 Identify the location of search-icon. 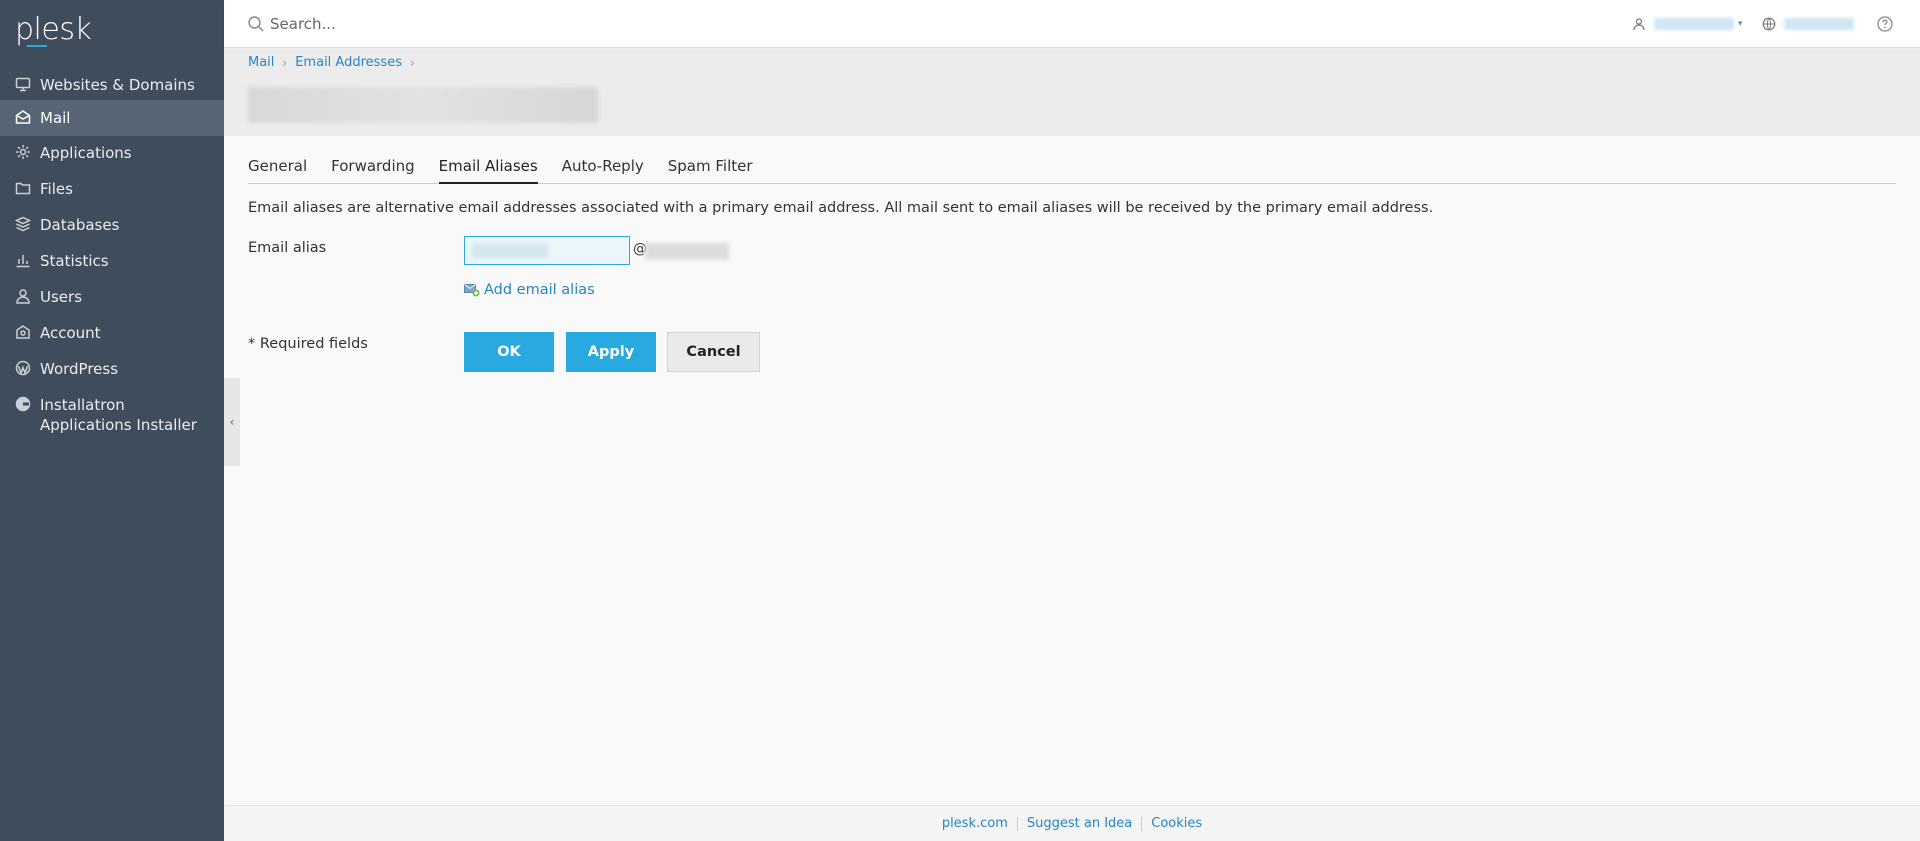
(256, 24).